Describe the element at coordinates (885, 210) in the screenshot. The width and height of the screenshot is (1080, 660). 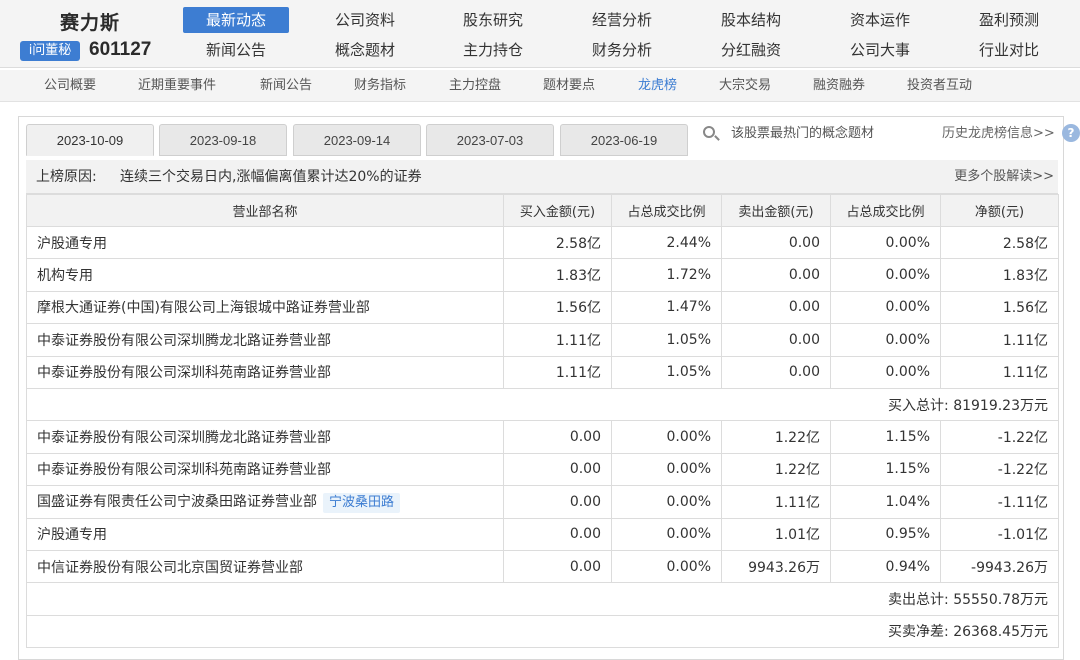
I see `col-header-sell-ratio: 占总成交比例` at that location.